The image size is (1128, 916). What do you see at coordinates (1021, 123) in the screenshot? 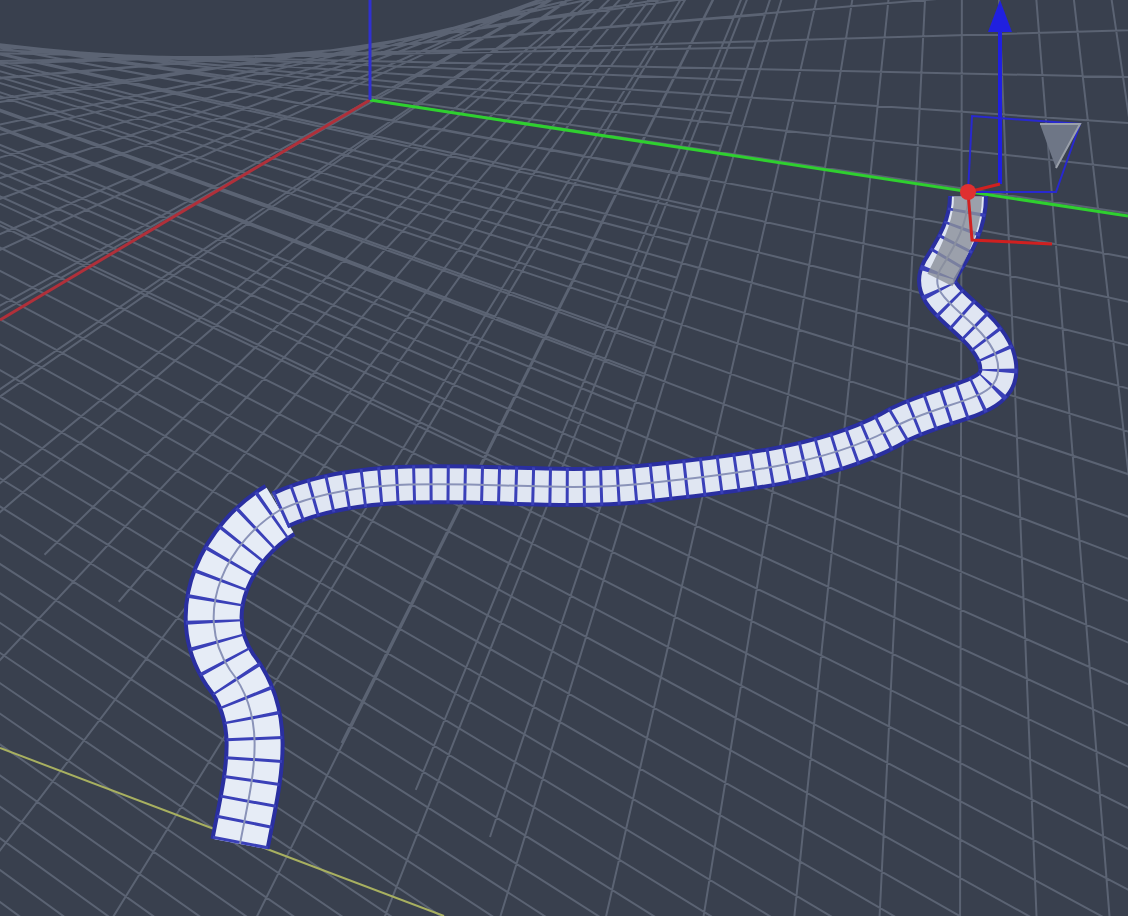
I see `transform-gizmo-icon` at bounding box center [1021, 123].